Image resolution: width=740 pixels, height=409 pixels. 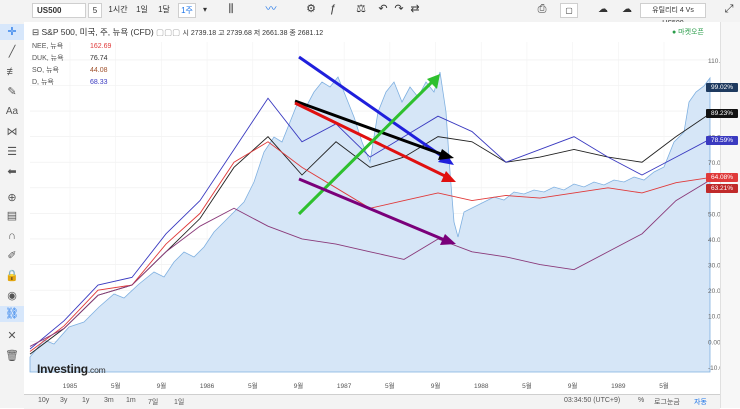 I want to click on y-tick-label: -10.00%, so click(x=714, y=368).